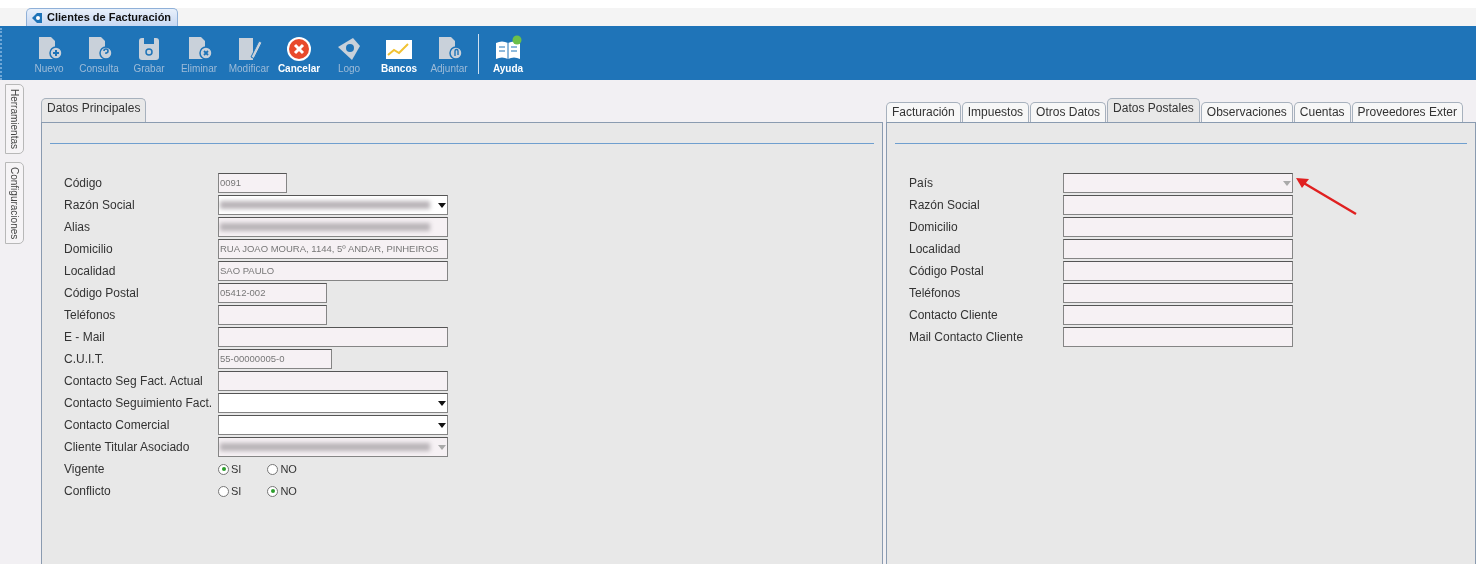  I want to click on panel-tab: Impuestos, so click(995, 112).